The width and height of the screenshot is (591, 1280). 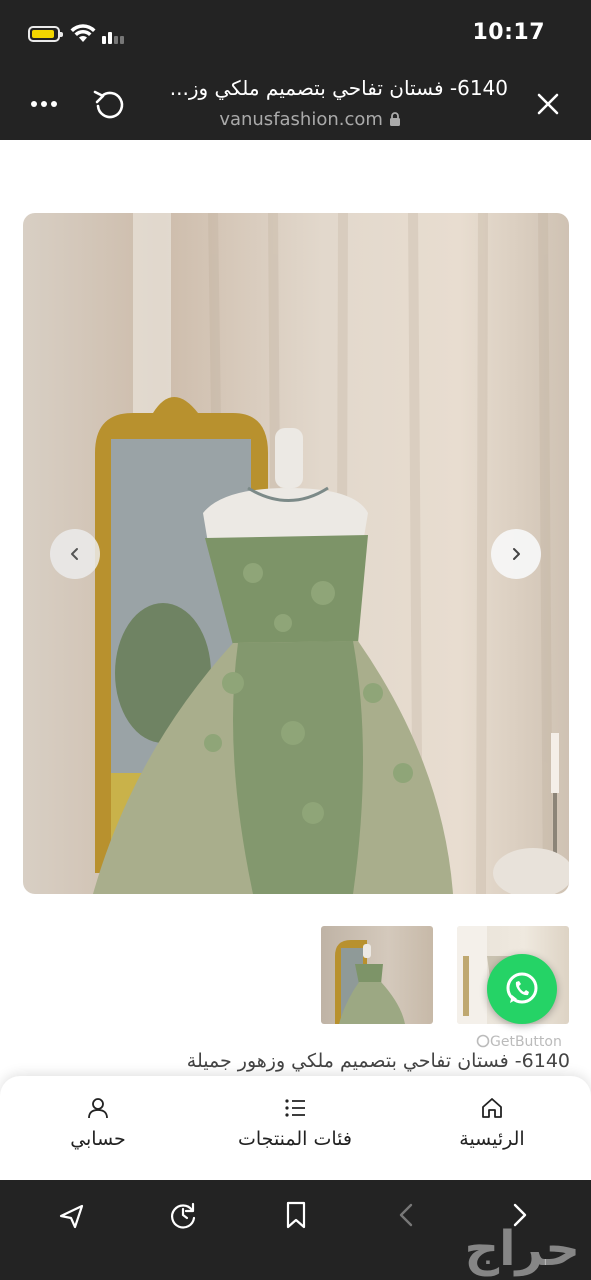 I want to click on battery-icon, so click(x=45, y=34).